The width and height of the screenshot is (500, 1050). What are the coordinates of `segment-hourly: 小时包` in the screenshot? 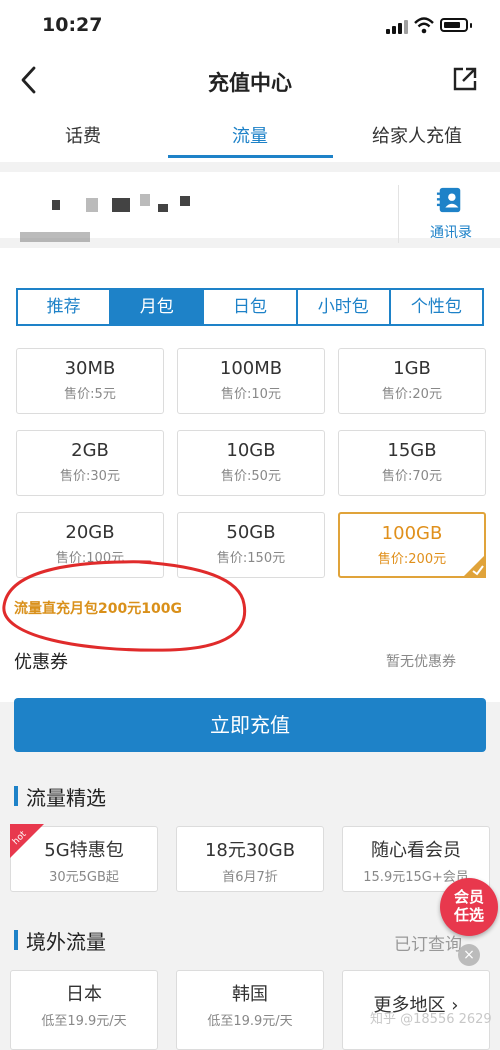 It's located at (344, 307).